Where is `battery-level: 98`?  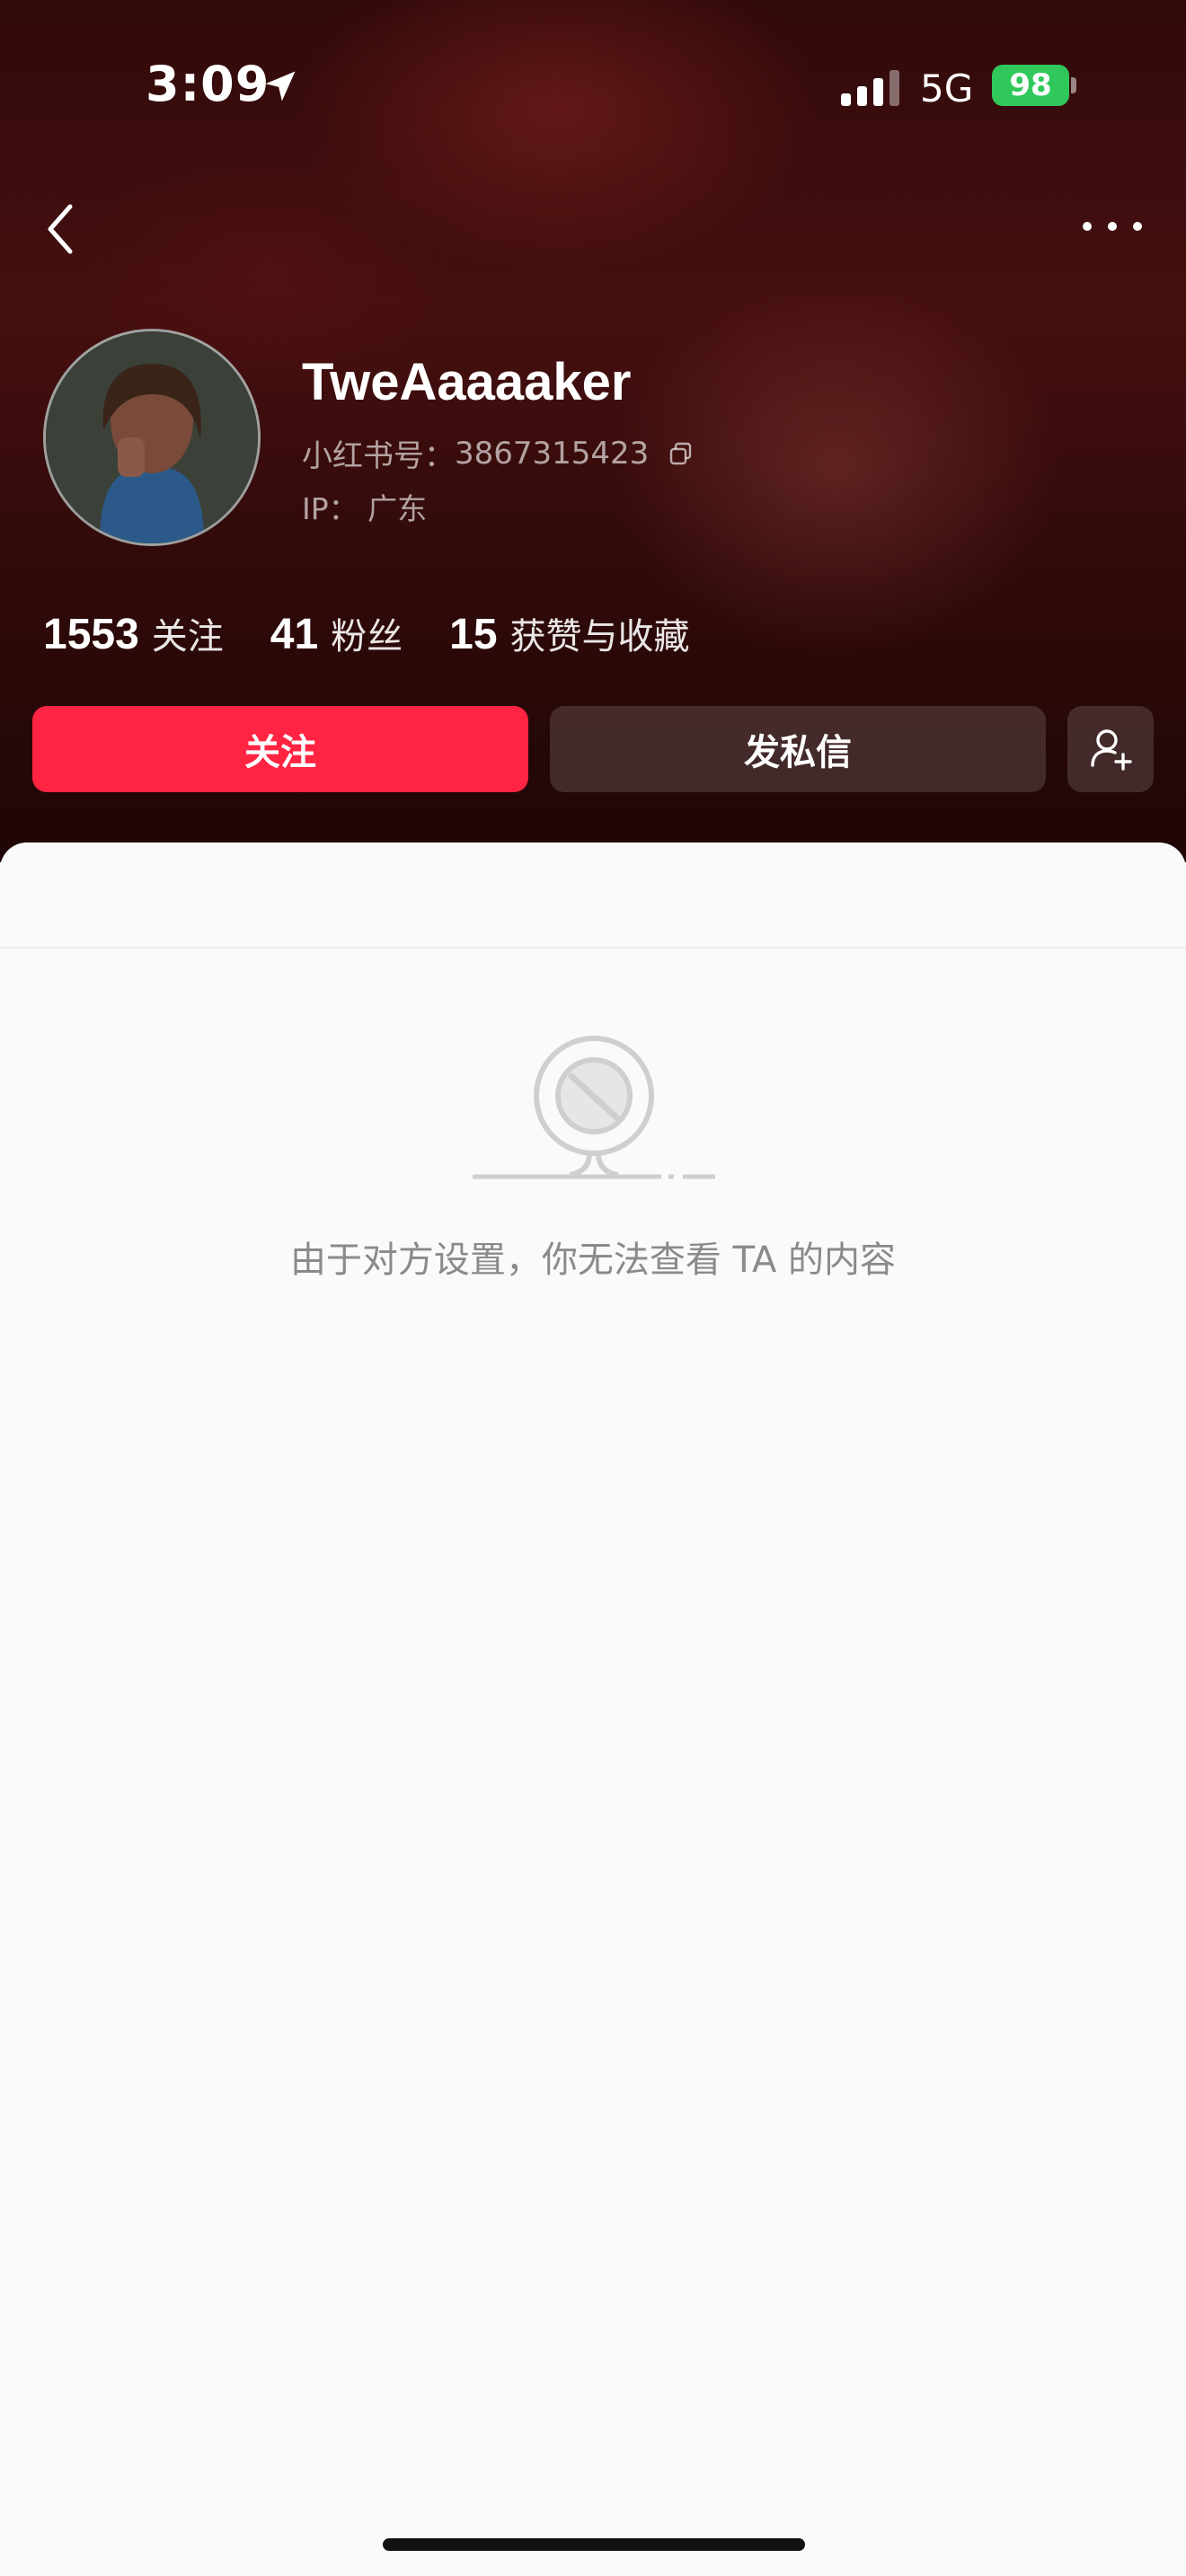 battery-level: 98 is located at coordinates (1030, 85).